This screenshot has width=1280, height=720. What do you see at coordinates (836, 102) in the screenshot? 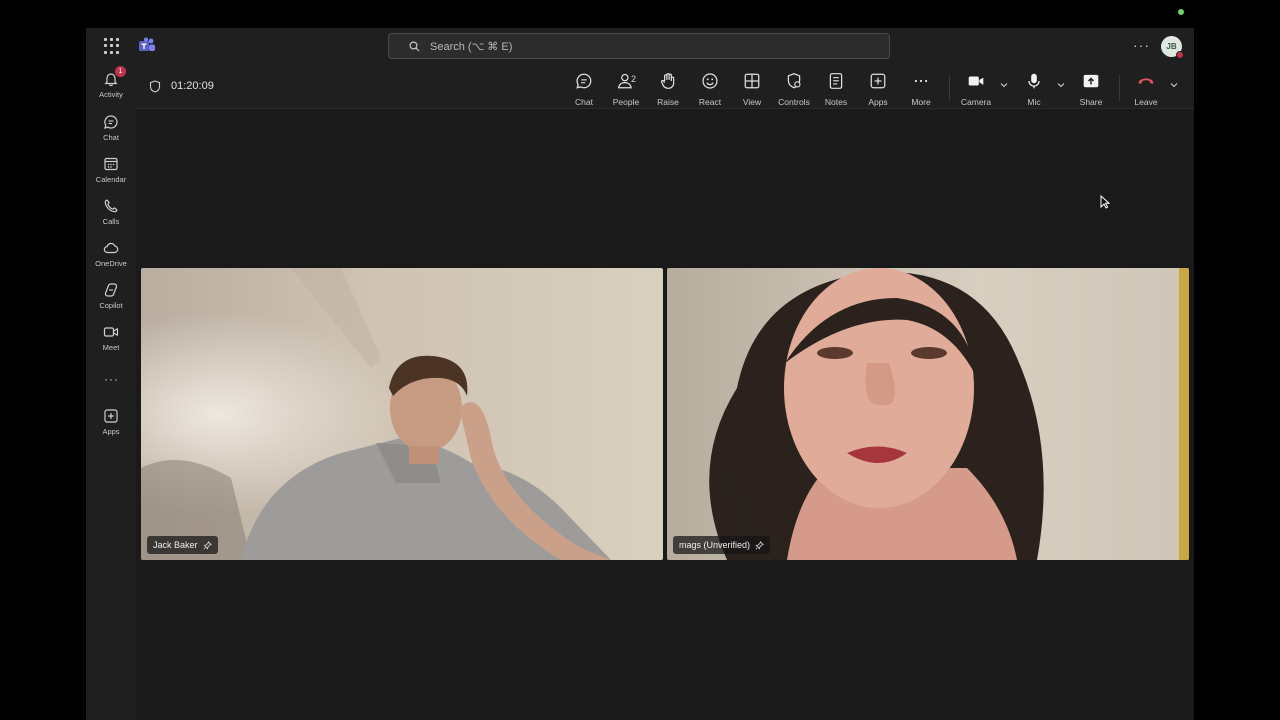
I see `notes-label: Notes` at bounding box center [836, 102].